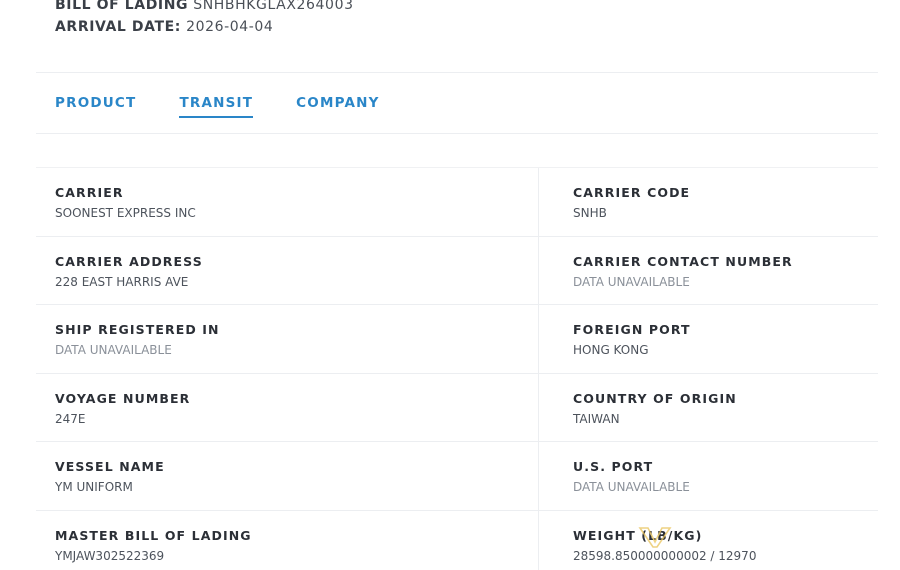  What do you see at coordinates (708, 271) in the screenshot?
I see `field-carrier-contact-number: CARRIER CONTACT NUMBER DATA UNAVAILABLE` at bounding box center [708, 271].